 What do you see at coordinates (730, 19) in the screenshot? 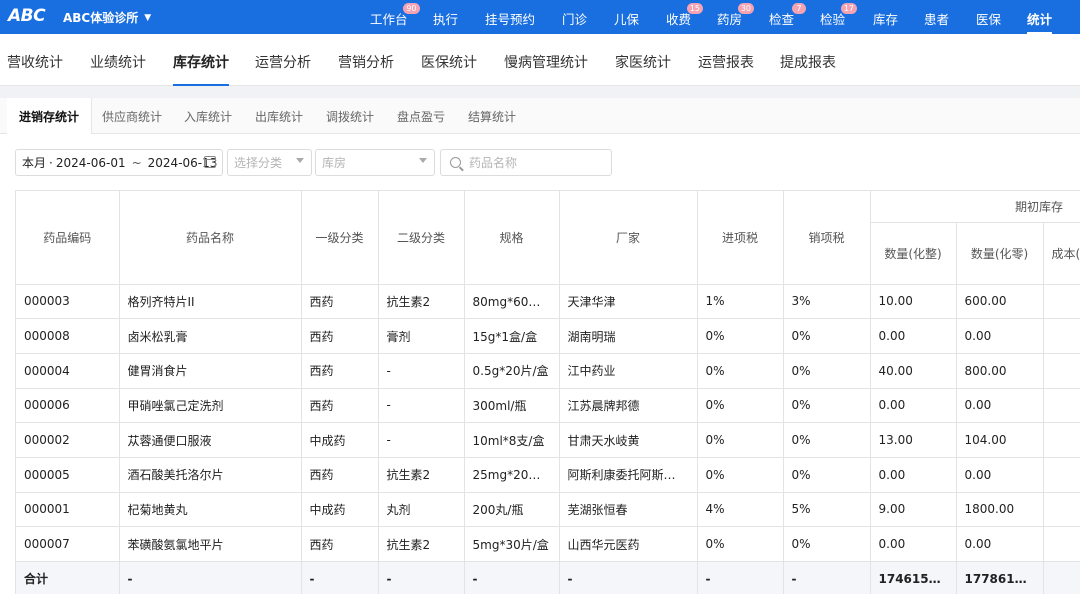
I see `nav-item-label: 药房` at bounding box center [730, 19].